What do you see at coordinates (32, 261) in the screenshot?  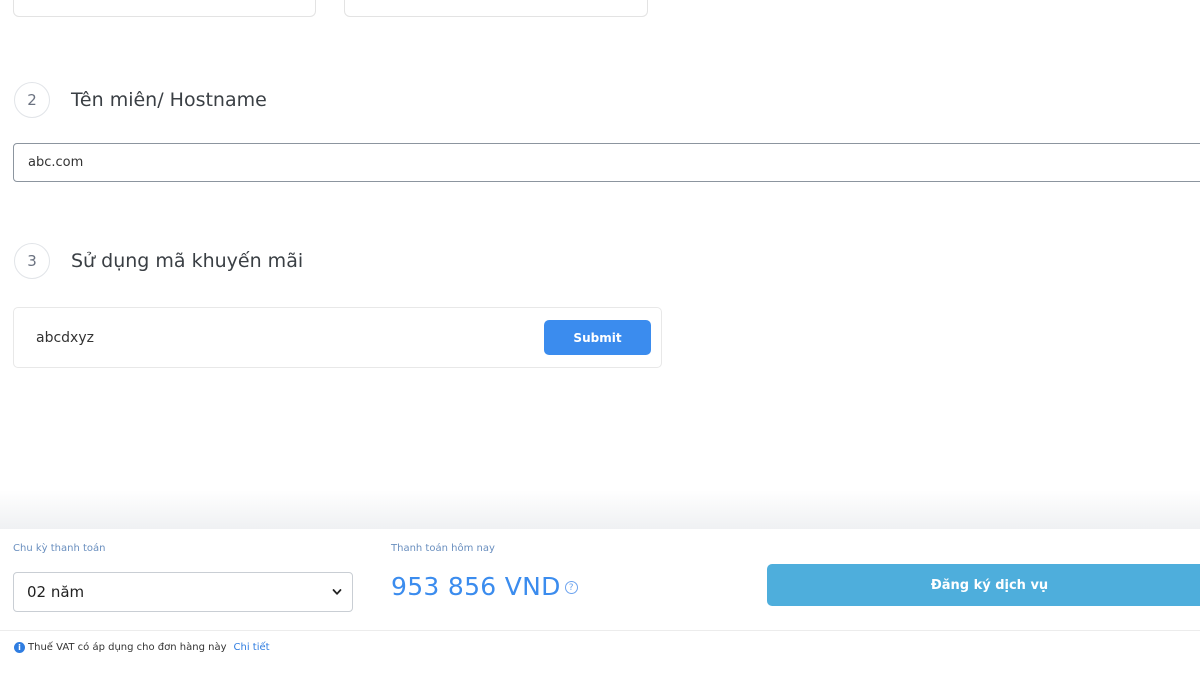 I see `step-number: 3` at bounding box center [32, 261].